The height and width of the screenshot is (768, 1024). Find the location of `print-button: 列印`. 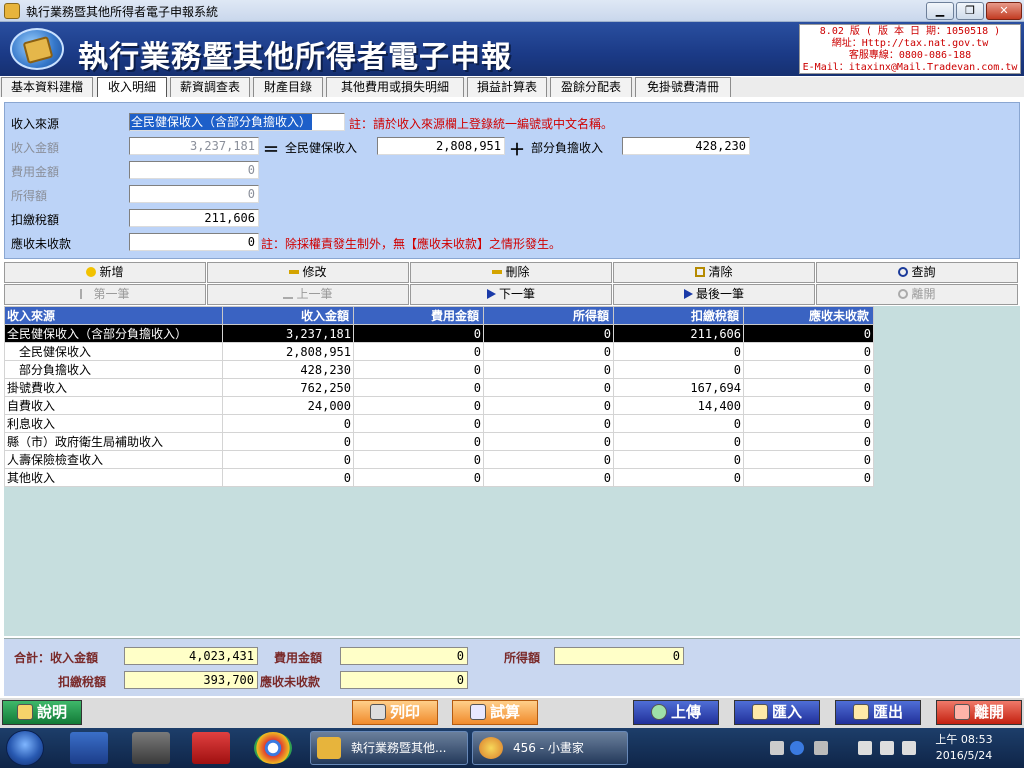

print-button: 列印 is located at coordinates (395, 712).